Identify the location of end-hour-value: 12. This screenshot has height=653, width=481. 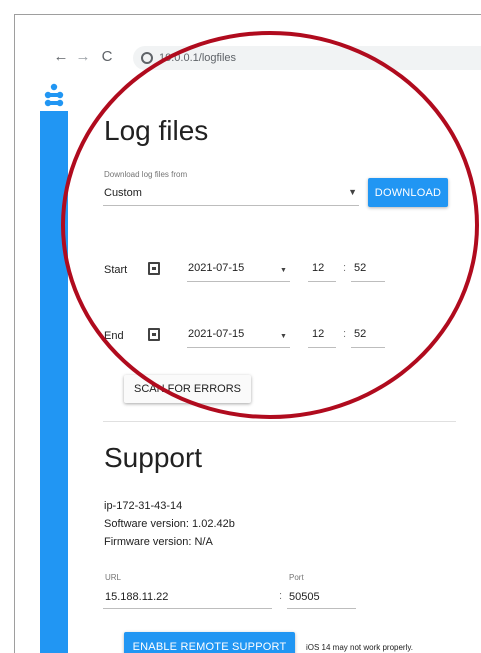
(318, 334).